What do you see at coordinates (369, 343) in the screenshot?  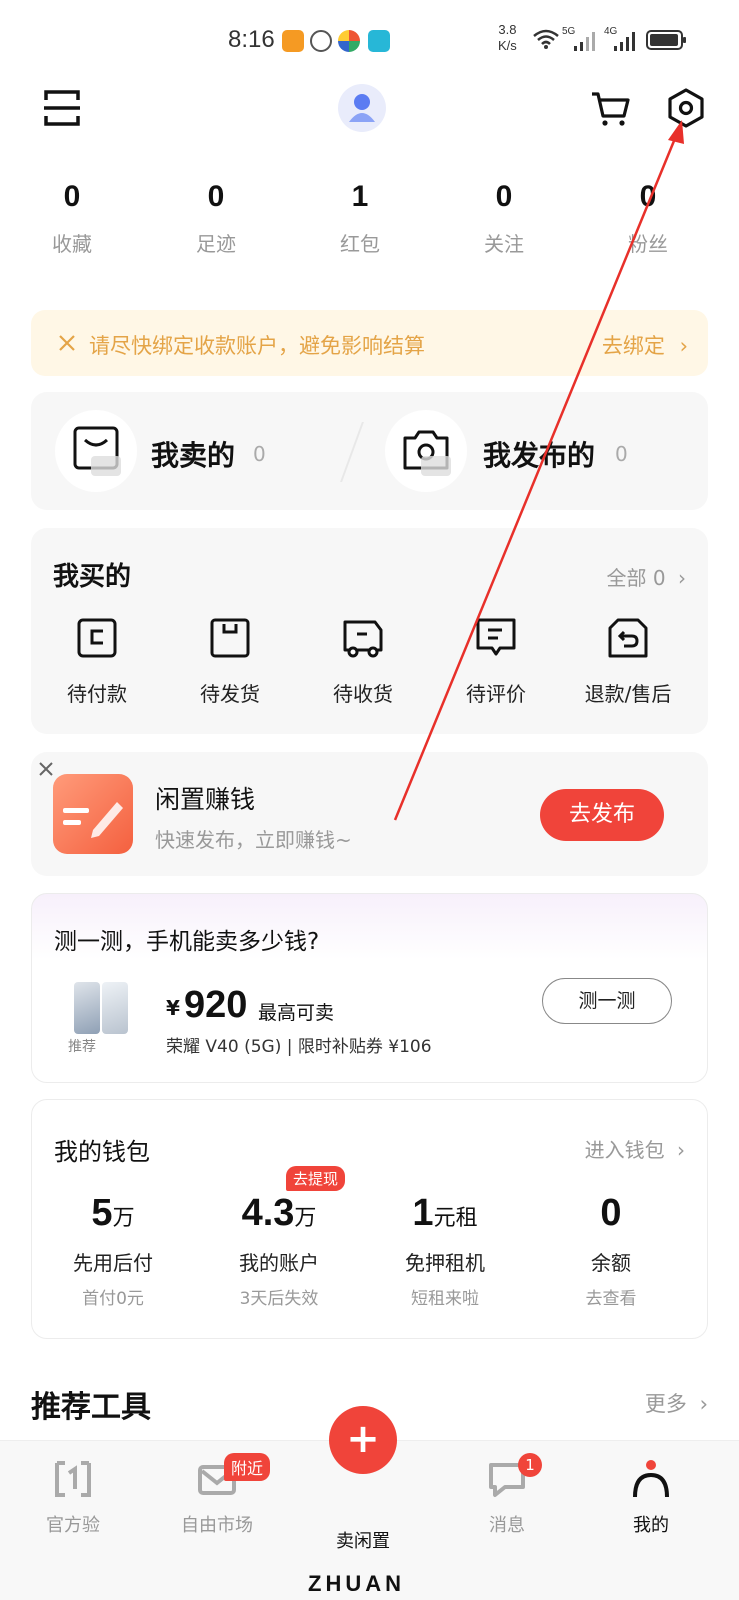 I see `bind-account-notice: 请尽快绑定收款账户，避免影响结算 去绑定 ›` at bounding box center [369, 343].